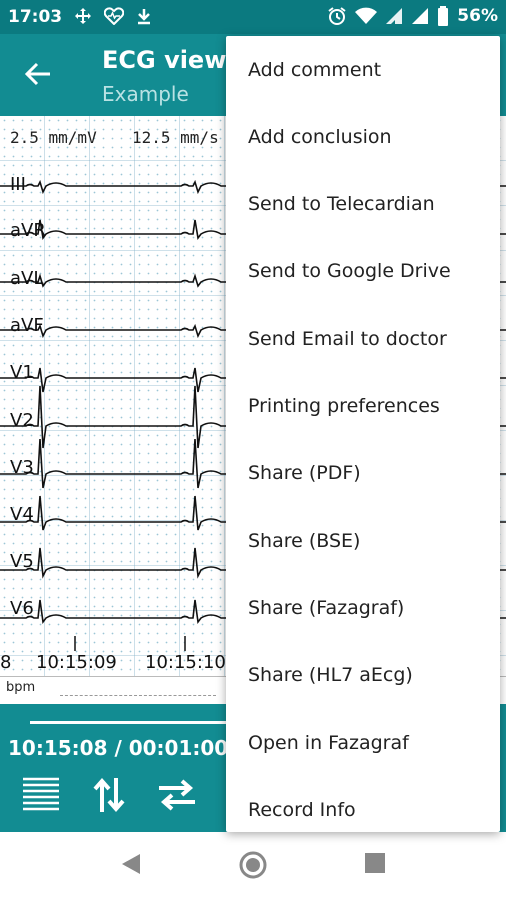 The width and height of the screenshot is (506, 900). I want to click on lead-label-V6: V6, so click(22, 608).